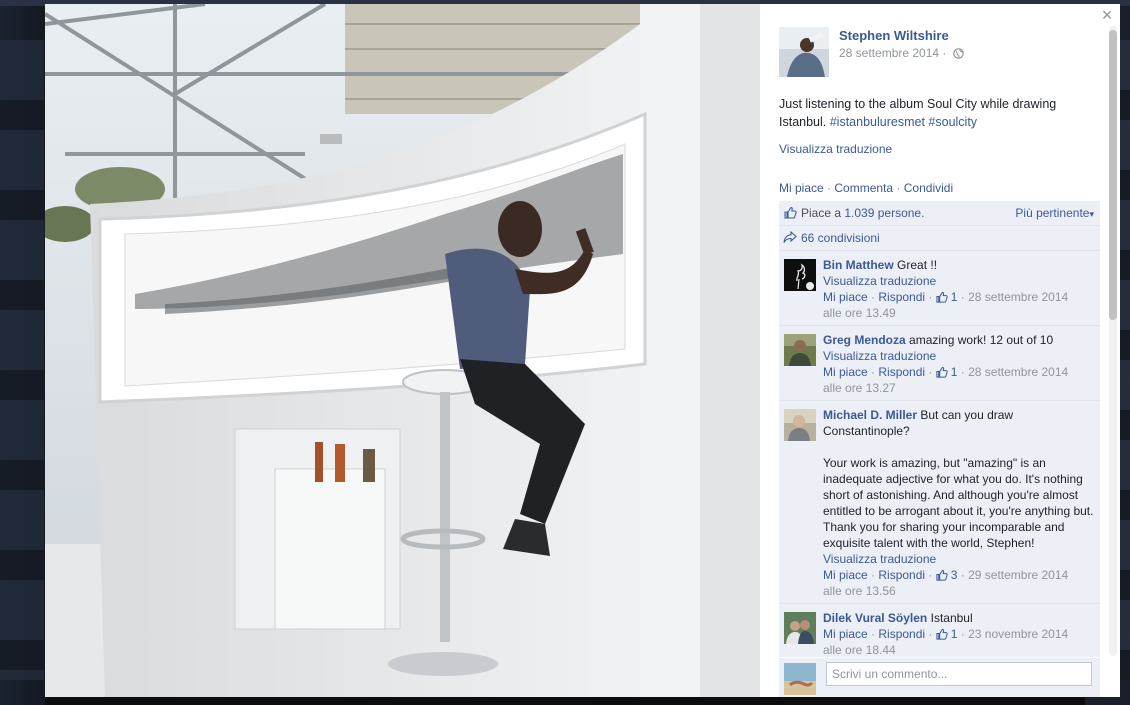 Image resolution: width=1130 pixels, height=705 pixels. What do you see at coordinates (859, 388) in the screenshot?
I see `comment-time: alle ore 13.27` at bounding box center [859, 388].